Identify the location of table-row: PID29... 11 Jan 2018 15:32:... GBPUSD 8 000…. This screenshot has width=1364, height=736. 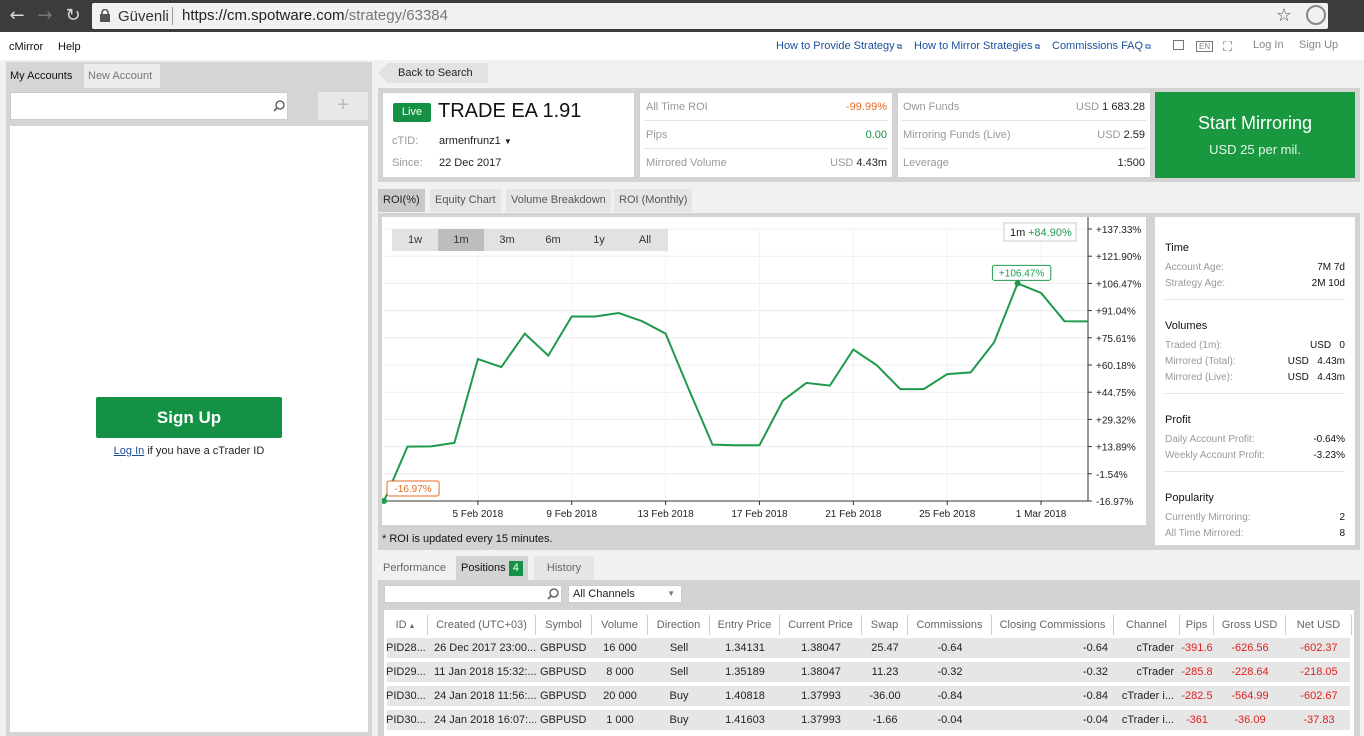
(868, 672).